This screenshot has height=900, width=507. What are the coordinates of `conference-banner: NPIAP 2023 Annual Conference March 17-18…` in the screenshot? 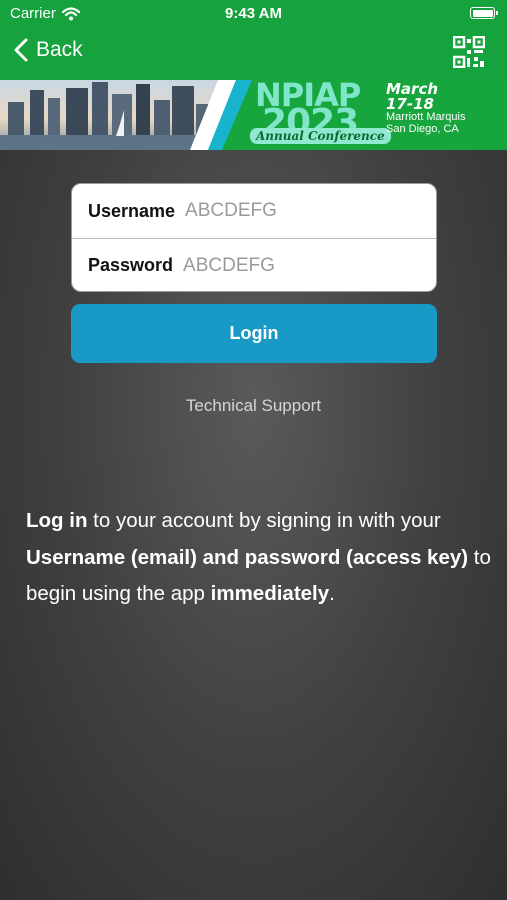 It's located at (253, 115).